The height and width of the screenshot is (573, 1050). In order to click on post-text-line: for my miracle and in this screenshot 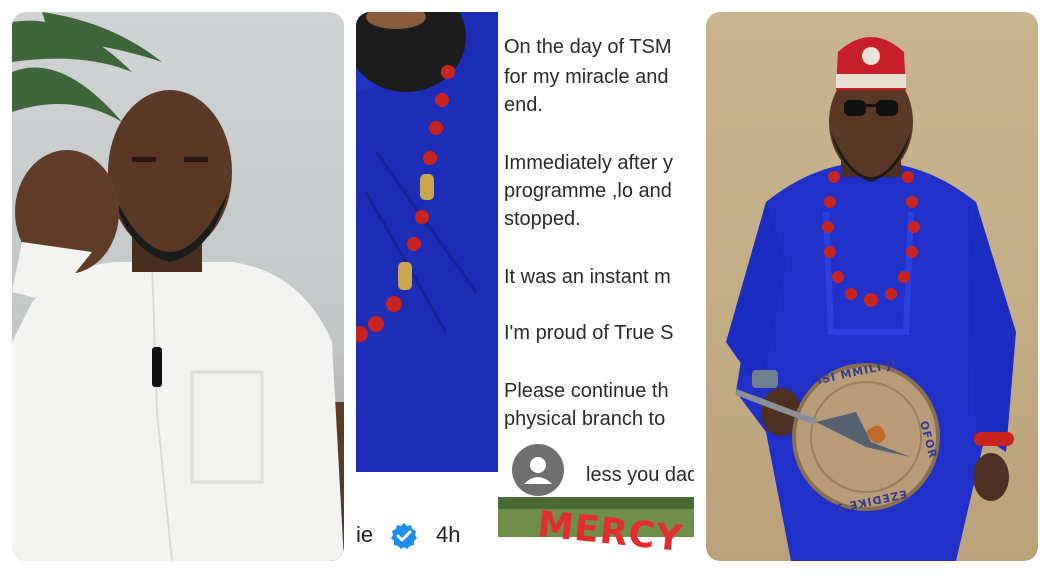, I will do `click(586, 77)`.